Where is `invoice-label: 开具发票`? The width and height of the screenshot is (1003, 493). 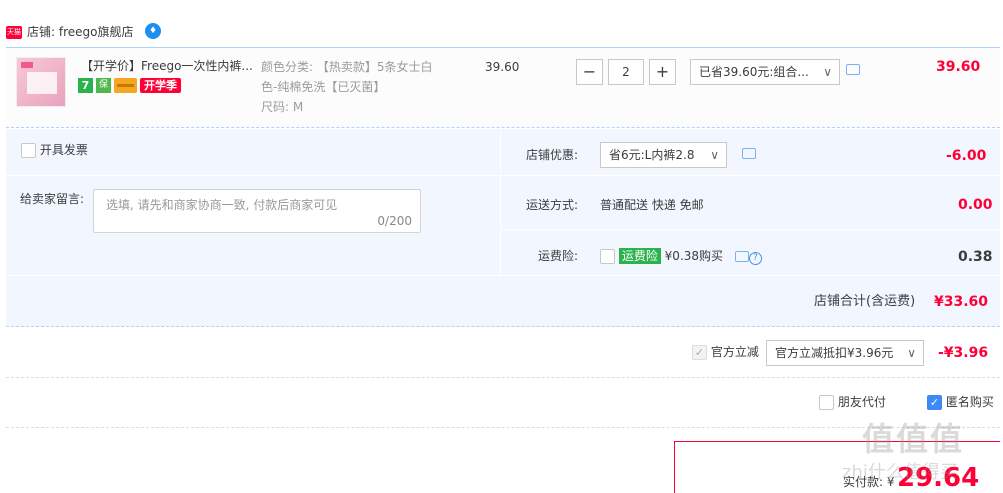 invoice-label: 开具发票 is located at coordinates (63, 150).